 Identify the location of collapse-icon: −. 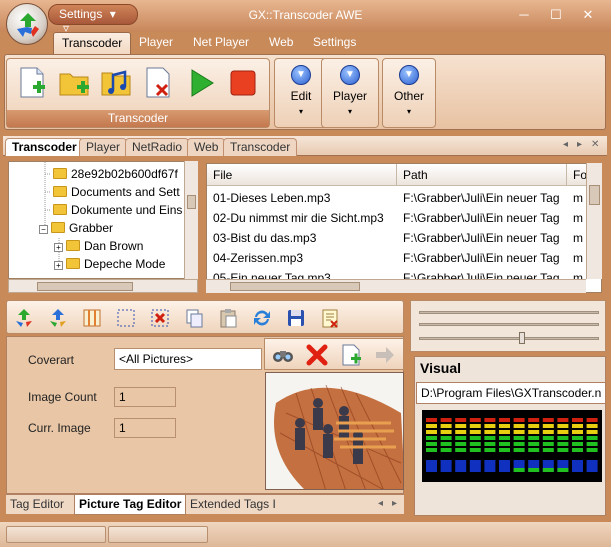
(43, 229).